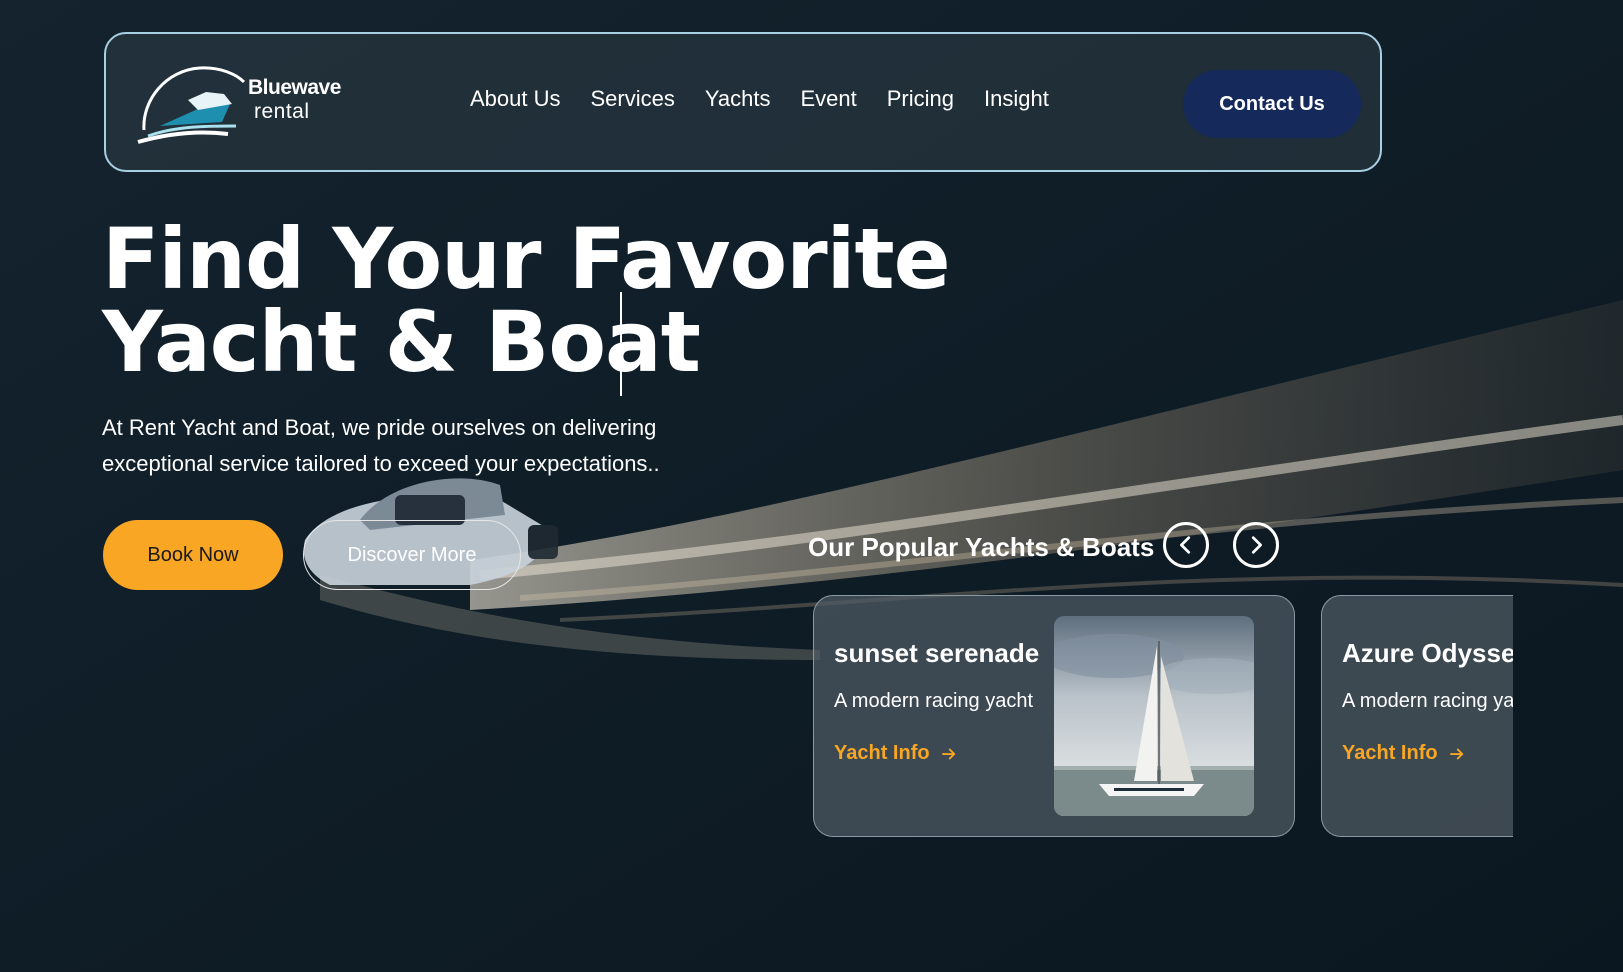  What do you see at coordinates (920, 99) in the screenshot?
I see `nav-pricing: Pricing` at bounding box center [920, 99].